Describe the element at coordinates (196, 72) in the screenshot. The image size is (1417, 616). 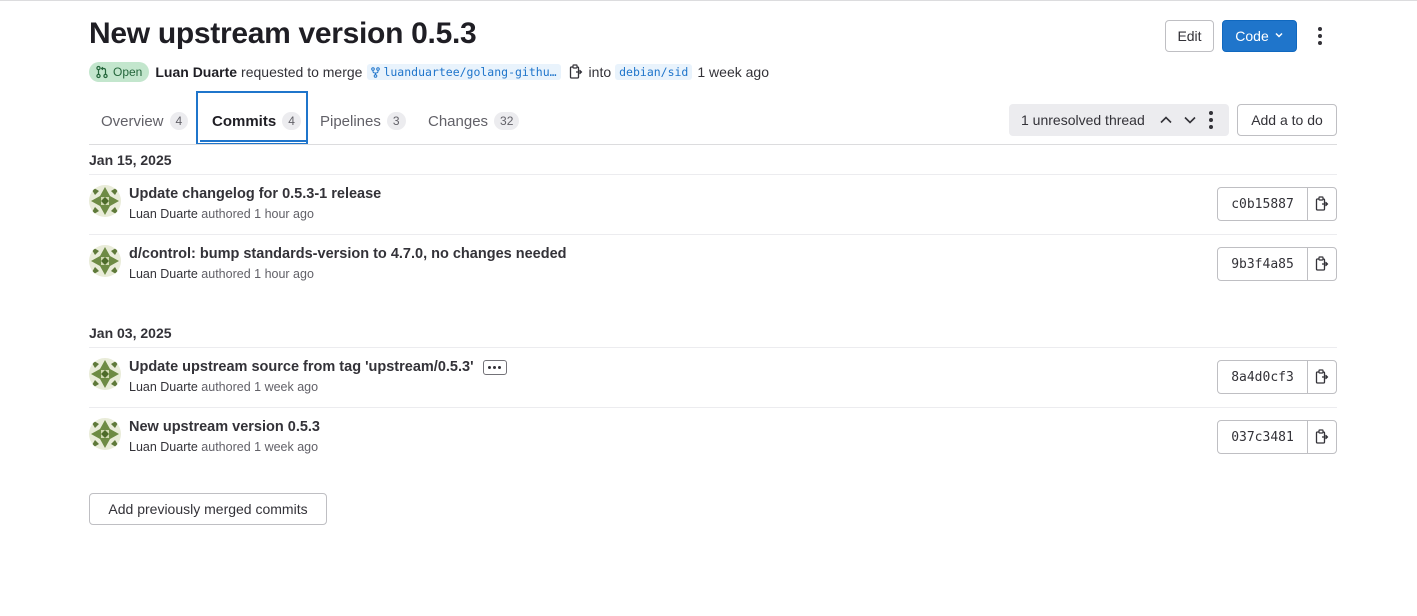
I see `author-link: Luan Duarte` at that location.